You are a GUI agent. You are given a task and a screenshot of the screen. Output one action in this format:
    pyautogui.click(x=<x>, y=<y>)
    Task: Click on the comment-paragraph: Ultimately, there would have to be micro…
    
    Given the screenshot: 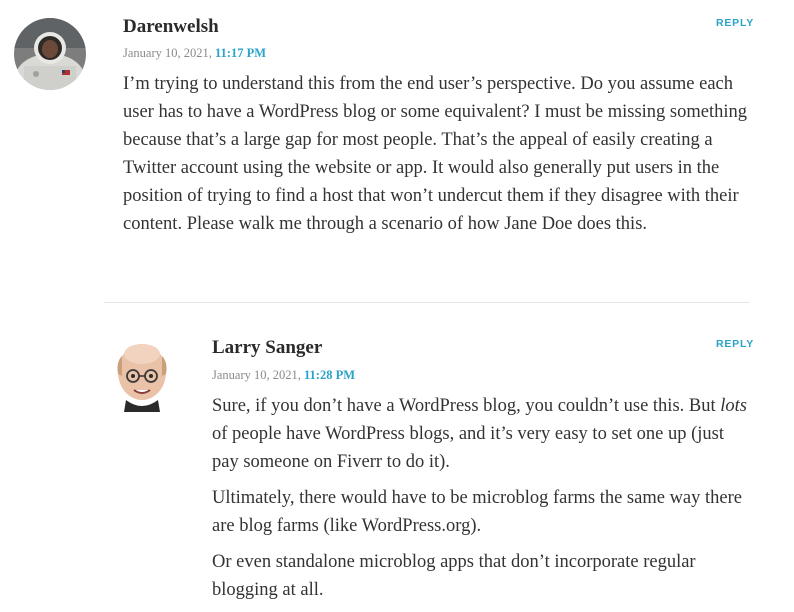 What is the action you would take?
    pyautogui.click(x=477, y=512)
    